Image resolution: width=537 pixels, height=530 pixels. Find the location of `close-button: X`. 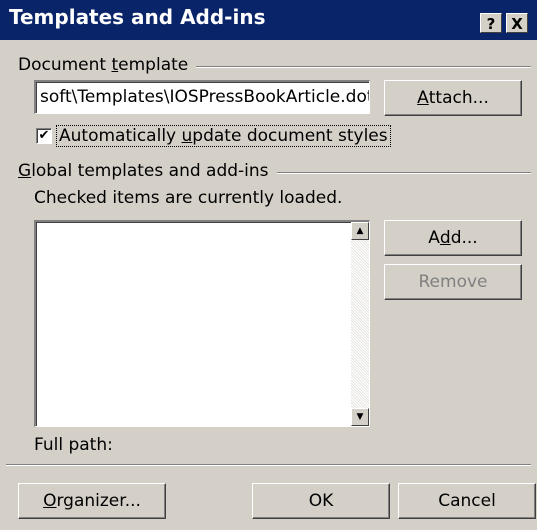

close-button: X is located at coordinates (517, 23).